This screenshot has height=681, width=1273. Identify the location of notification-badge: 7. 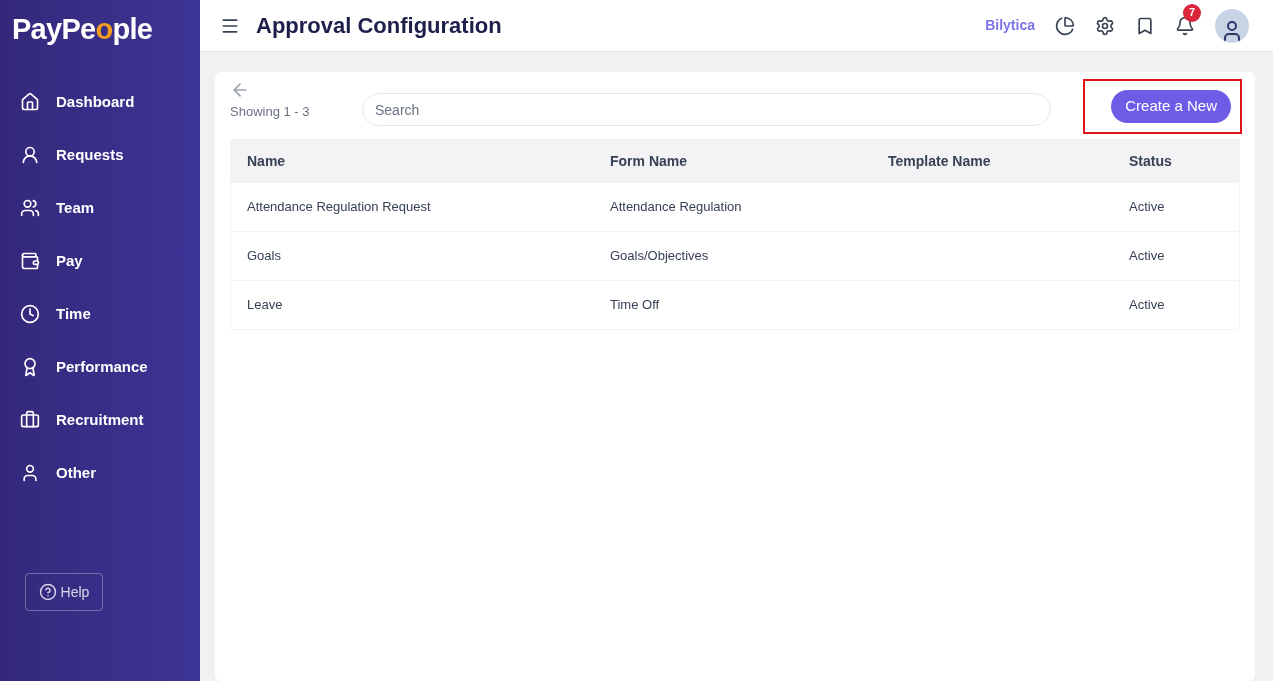
(1192, 12).